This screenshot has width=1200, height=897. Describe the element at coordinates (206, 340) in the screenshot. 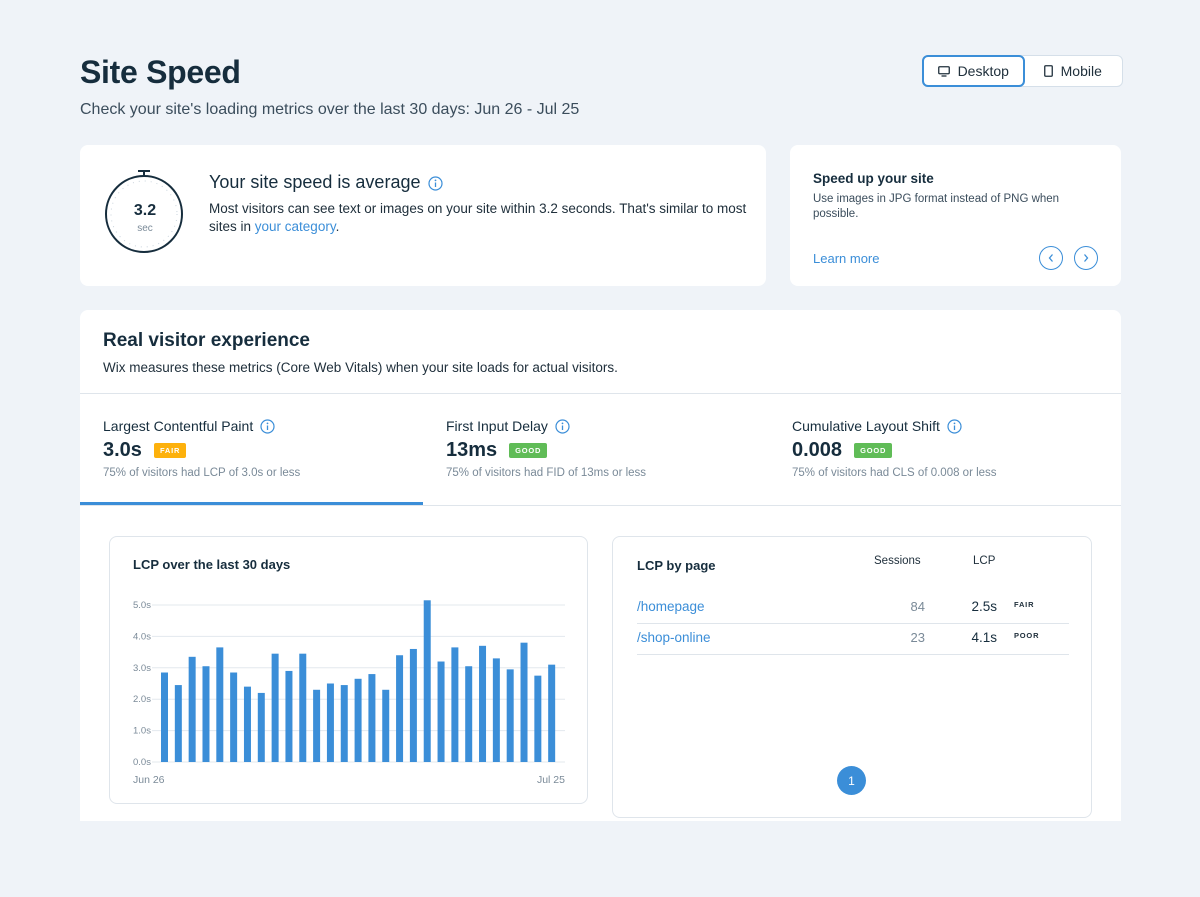

I see `section-title: Real visitor experience` at that location.